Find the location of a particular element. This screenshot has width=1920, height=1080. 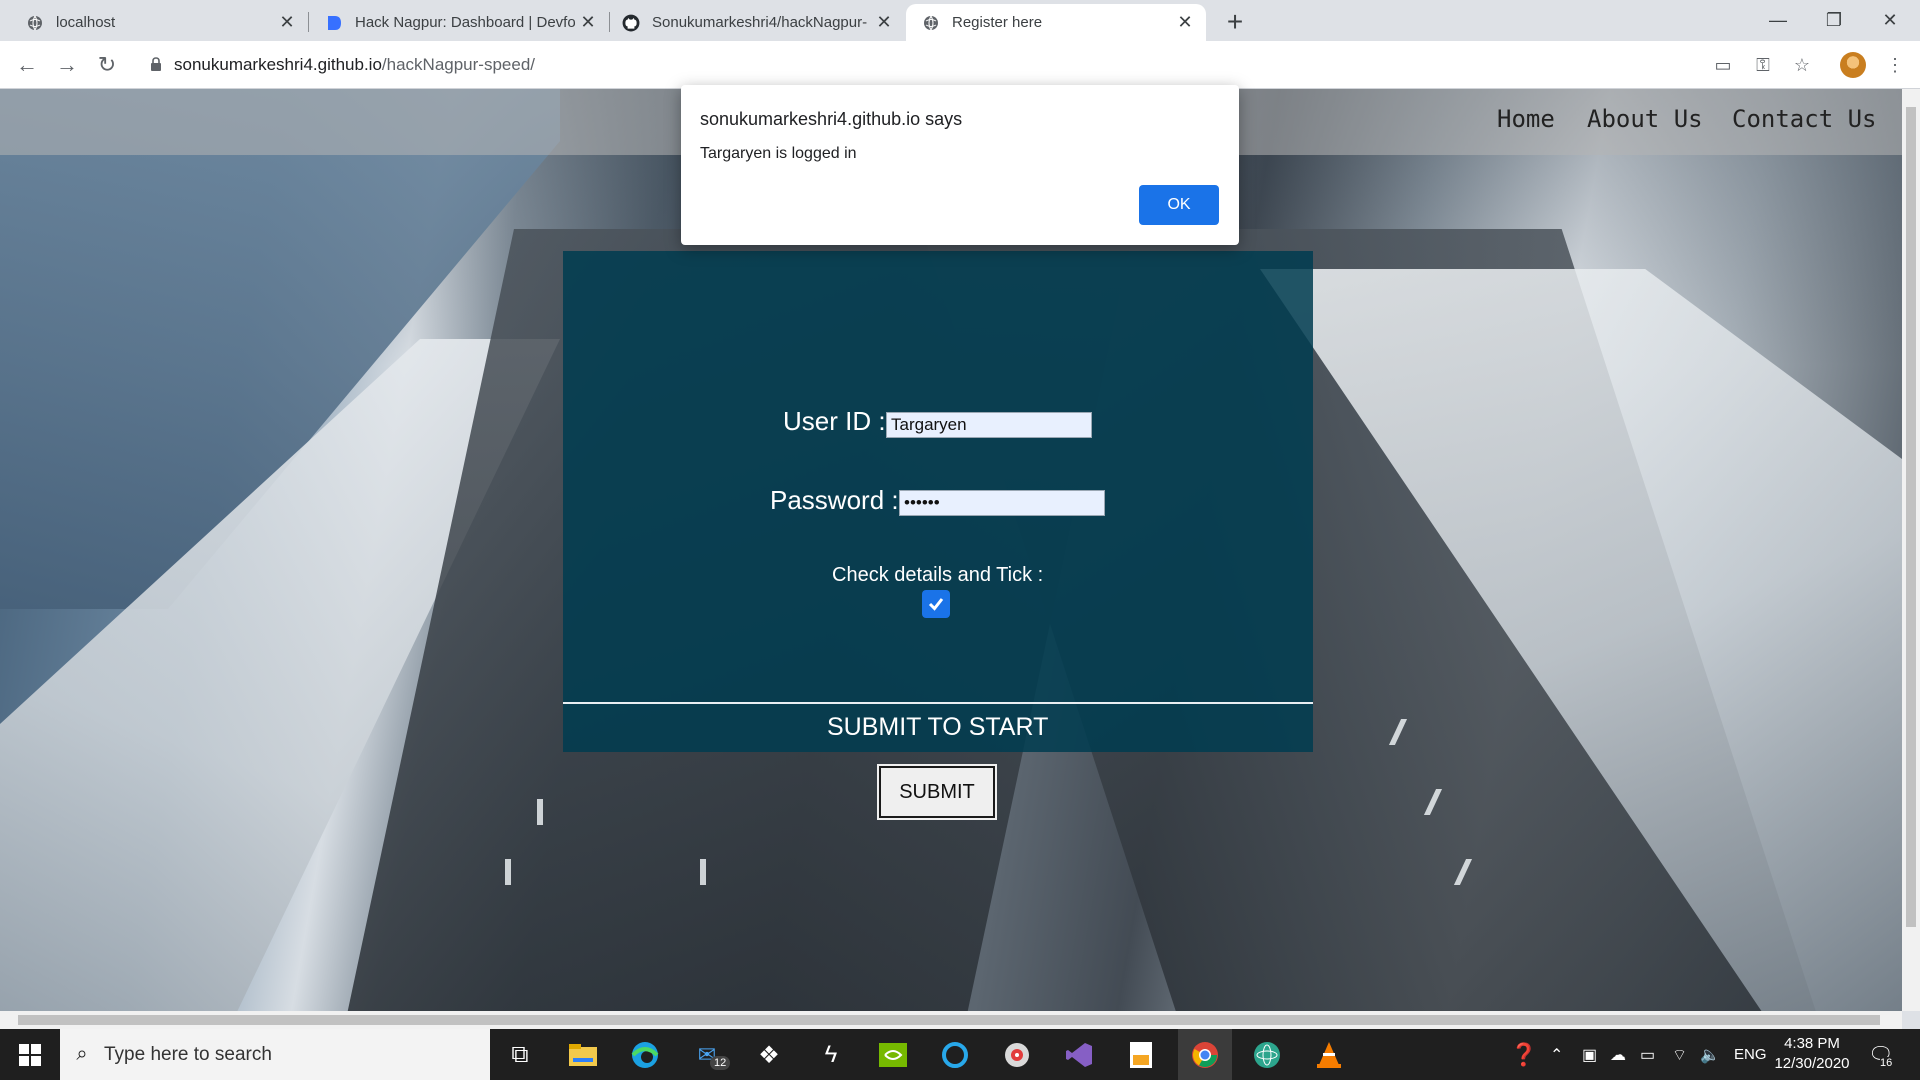

tab-title: Register here is located at coordinates (997, 22).